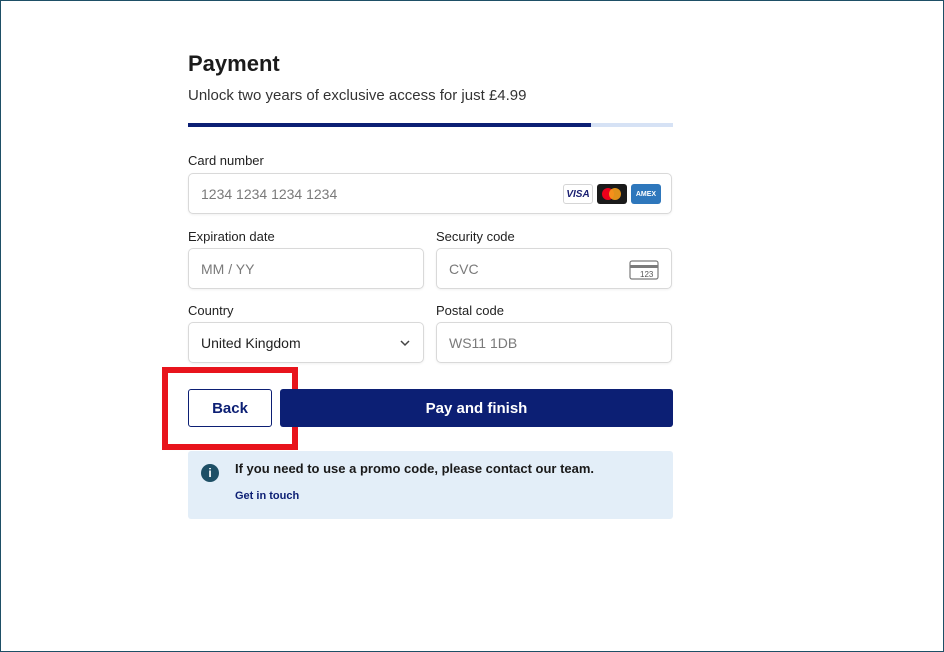  What do you see at coordinates (234, 63) in the screenshot?
I see `page-title: Payment` at bounding box center [234, 63].